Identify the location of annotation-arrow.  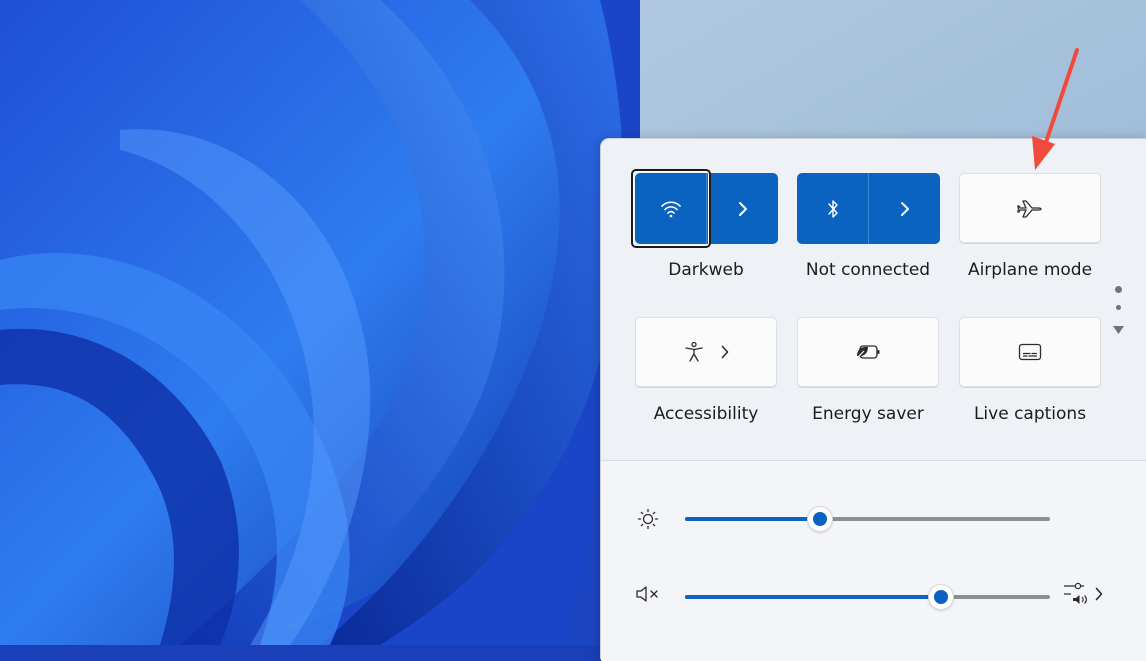
(1055, 109).